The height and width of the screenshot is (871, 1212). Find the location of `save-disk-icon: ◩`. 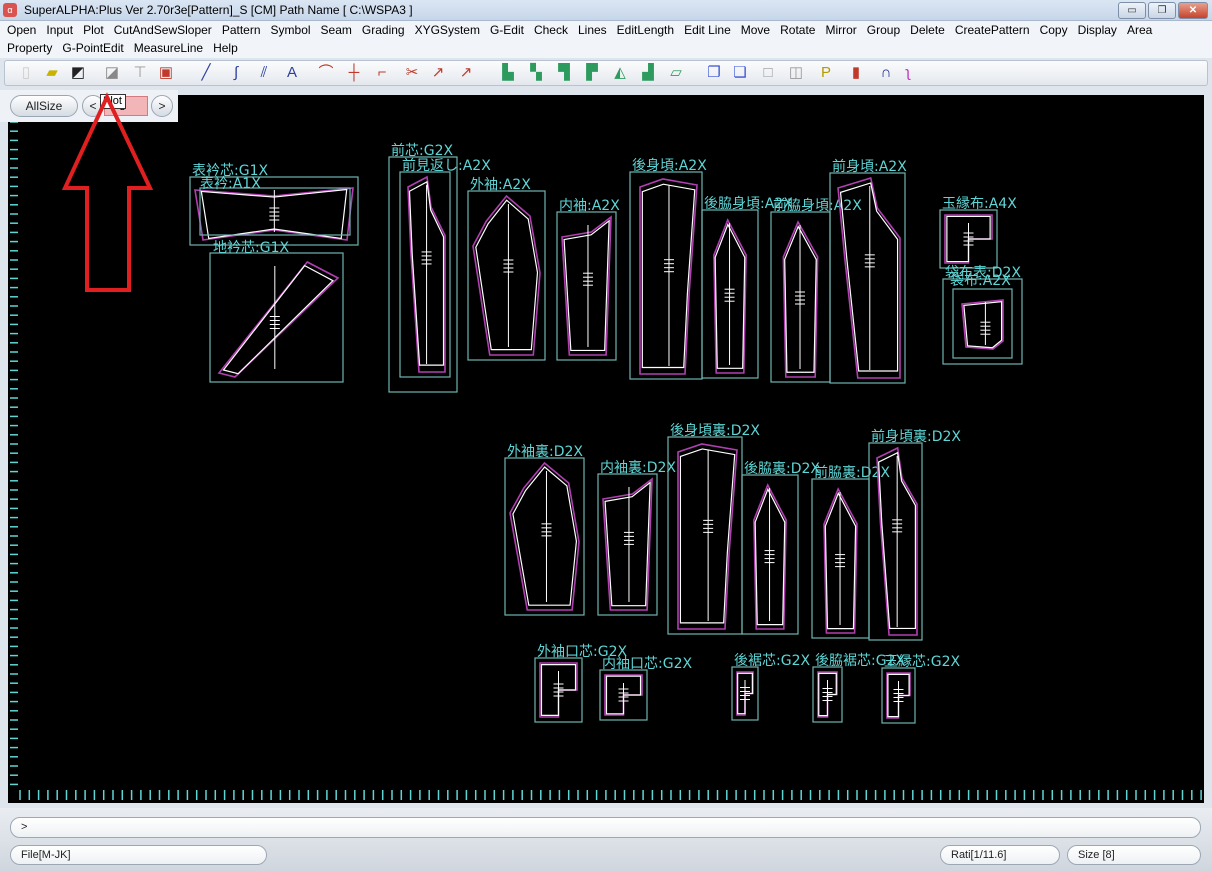

save-disk-icon: ◩ is located at coordinates (78, 73).